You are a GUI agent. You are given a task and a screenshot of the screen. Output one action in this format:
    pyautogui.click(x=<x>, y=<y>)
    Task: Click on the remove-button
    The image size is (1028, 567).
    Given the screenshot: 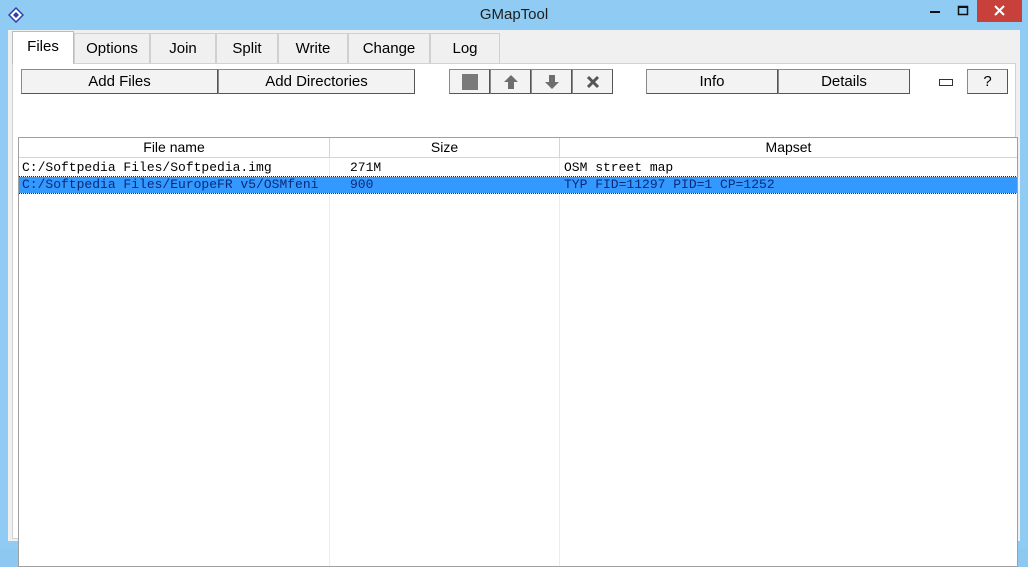 What is the action you would take?
    pyautogui.click(x=592, y=81)
    